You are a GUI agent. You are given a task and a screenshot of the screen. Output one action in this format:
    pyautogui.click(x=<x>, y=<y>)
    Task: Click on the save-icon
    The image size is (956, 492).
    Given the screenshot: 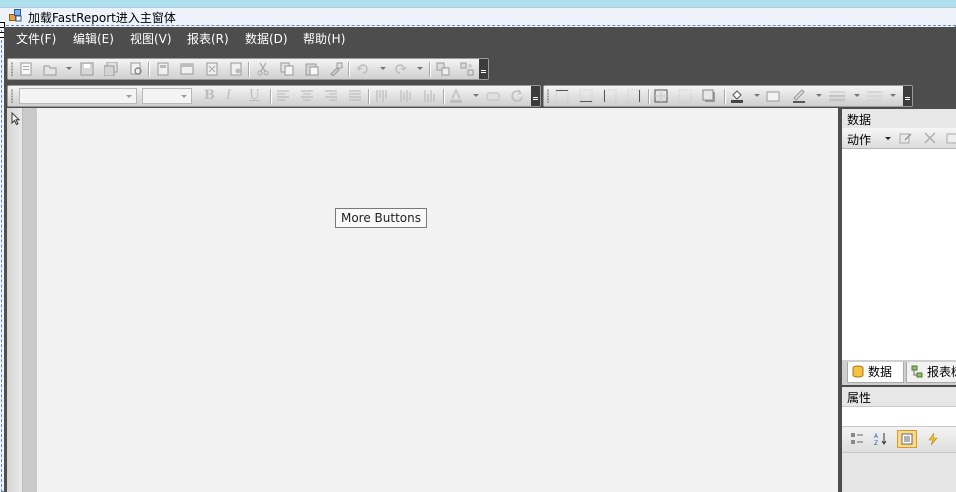 What is the action you would take?
    pyautogui.click(x=87, y=69)
    